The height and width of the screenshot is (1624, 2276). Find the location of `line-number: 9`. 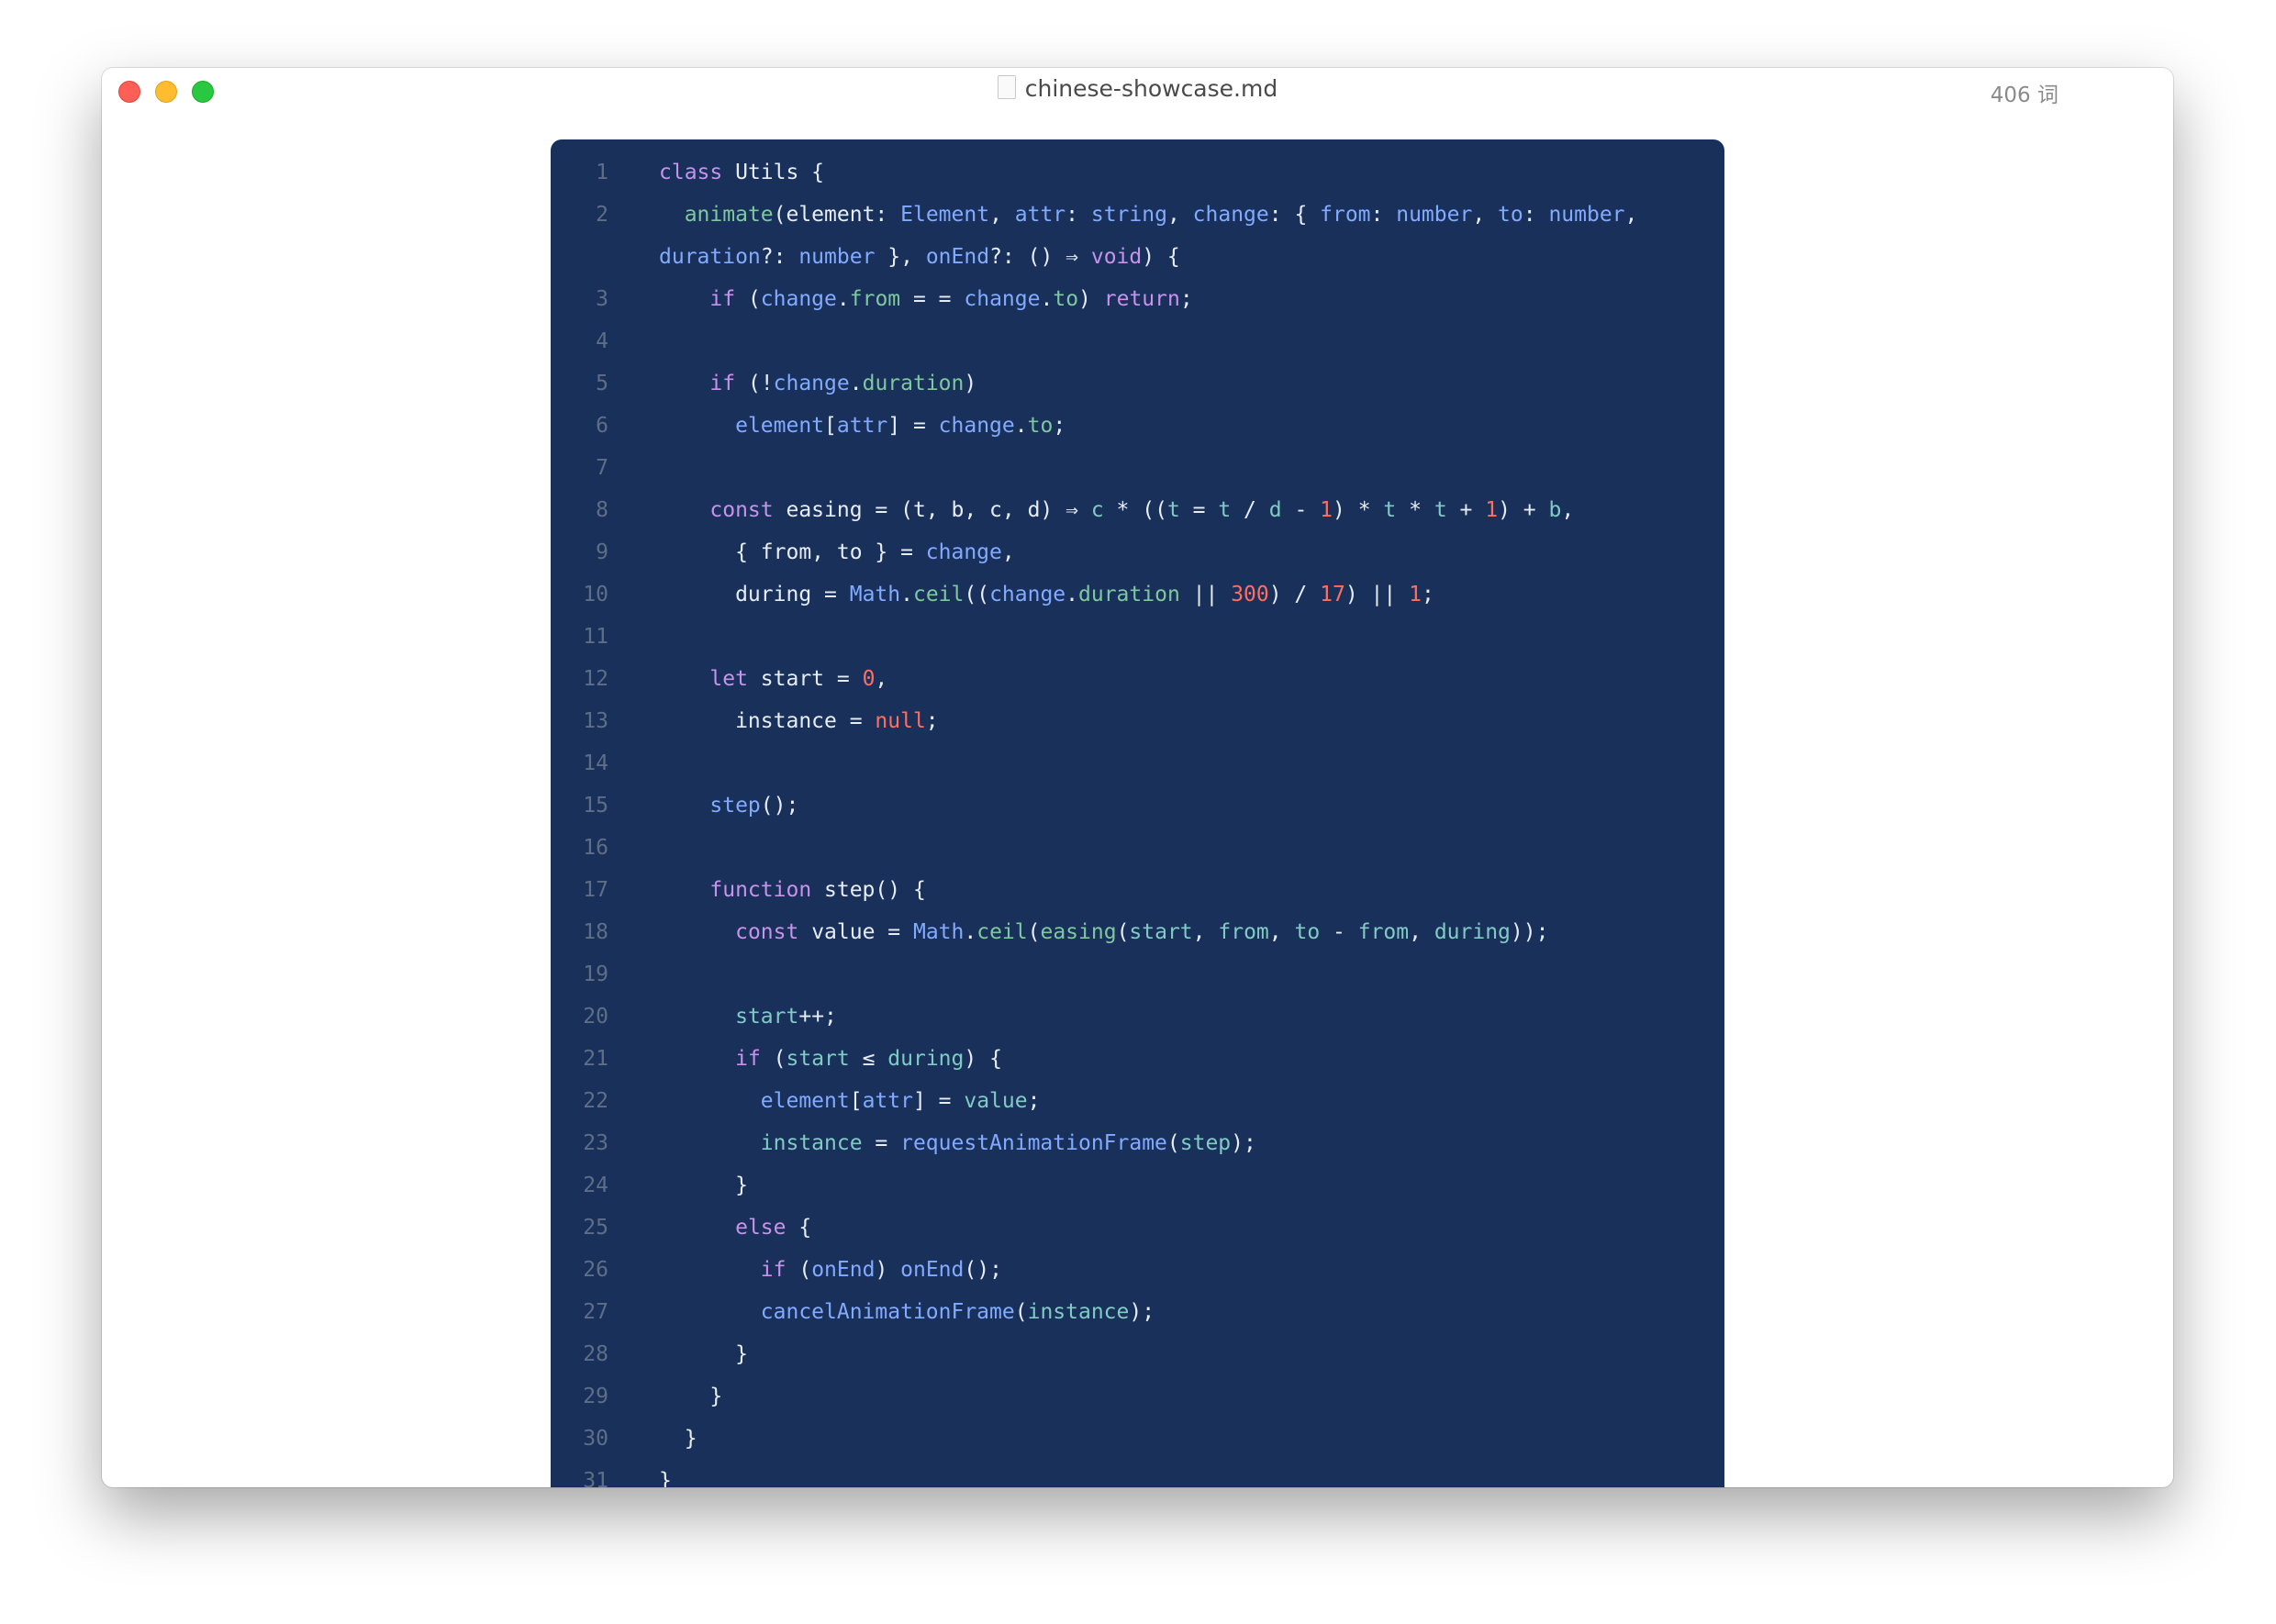

line-number: 9 is located at coordinates (602, 552).